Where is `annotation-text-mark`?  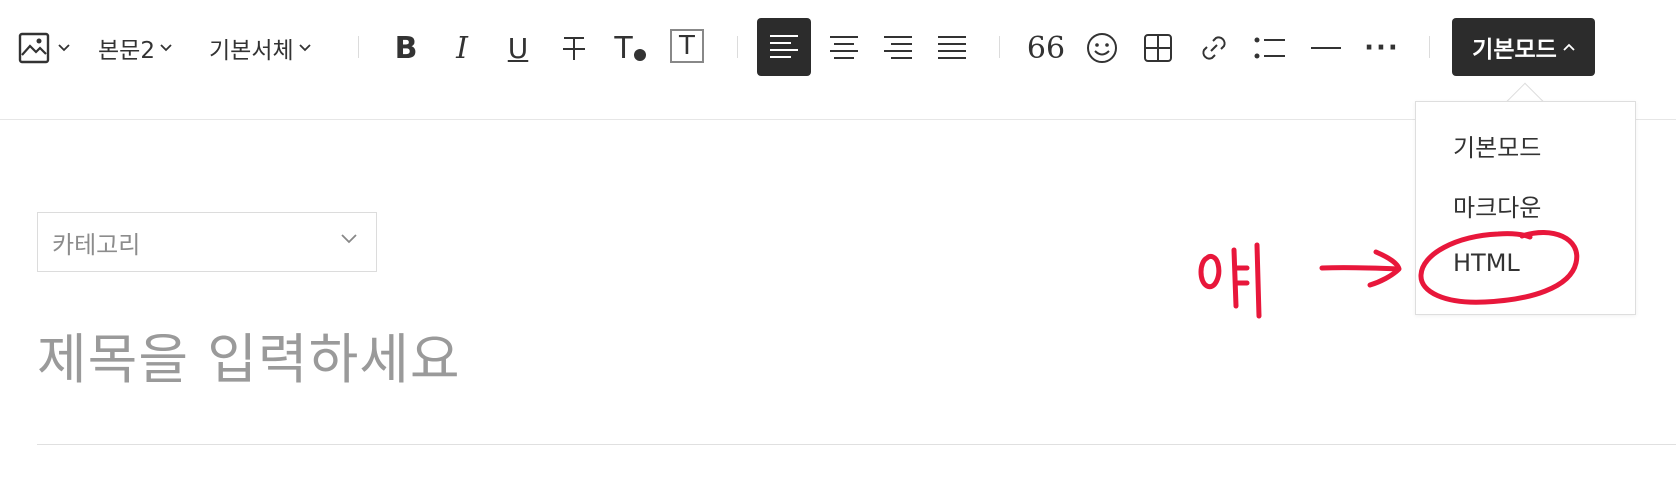 annotation-text-mark is located at coordinates (1230, 280).